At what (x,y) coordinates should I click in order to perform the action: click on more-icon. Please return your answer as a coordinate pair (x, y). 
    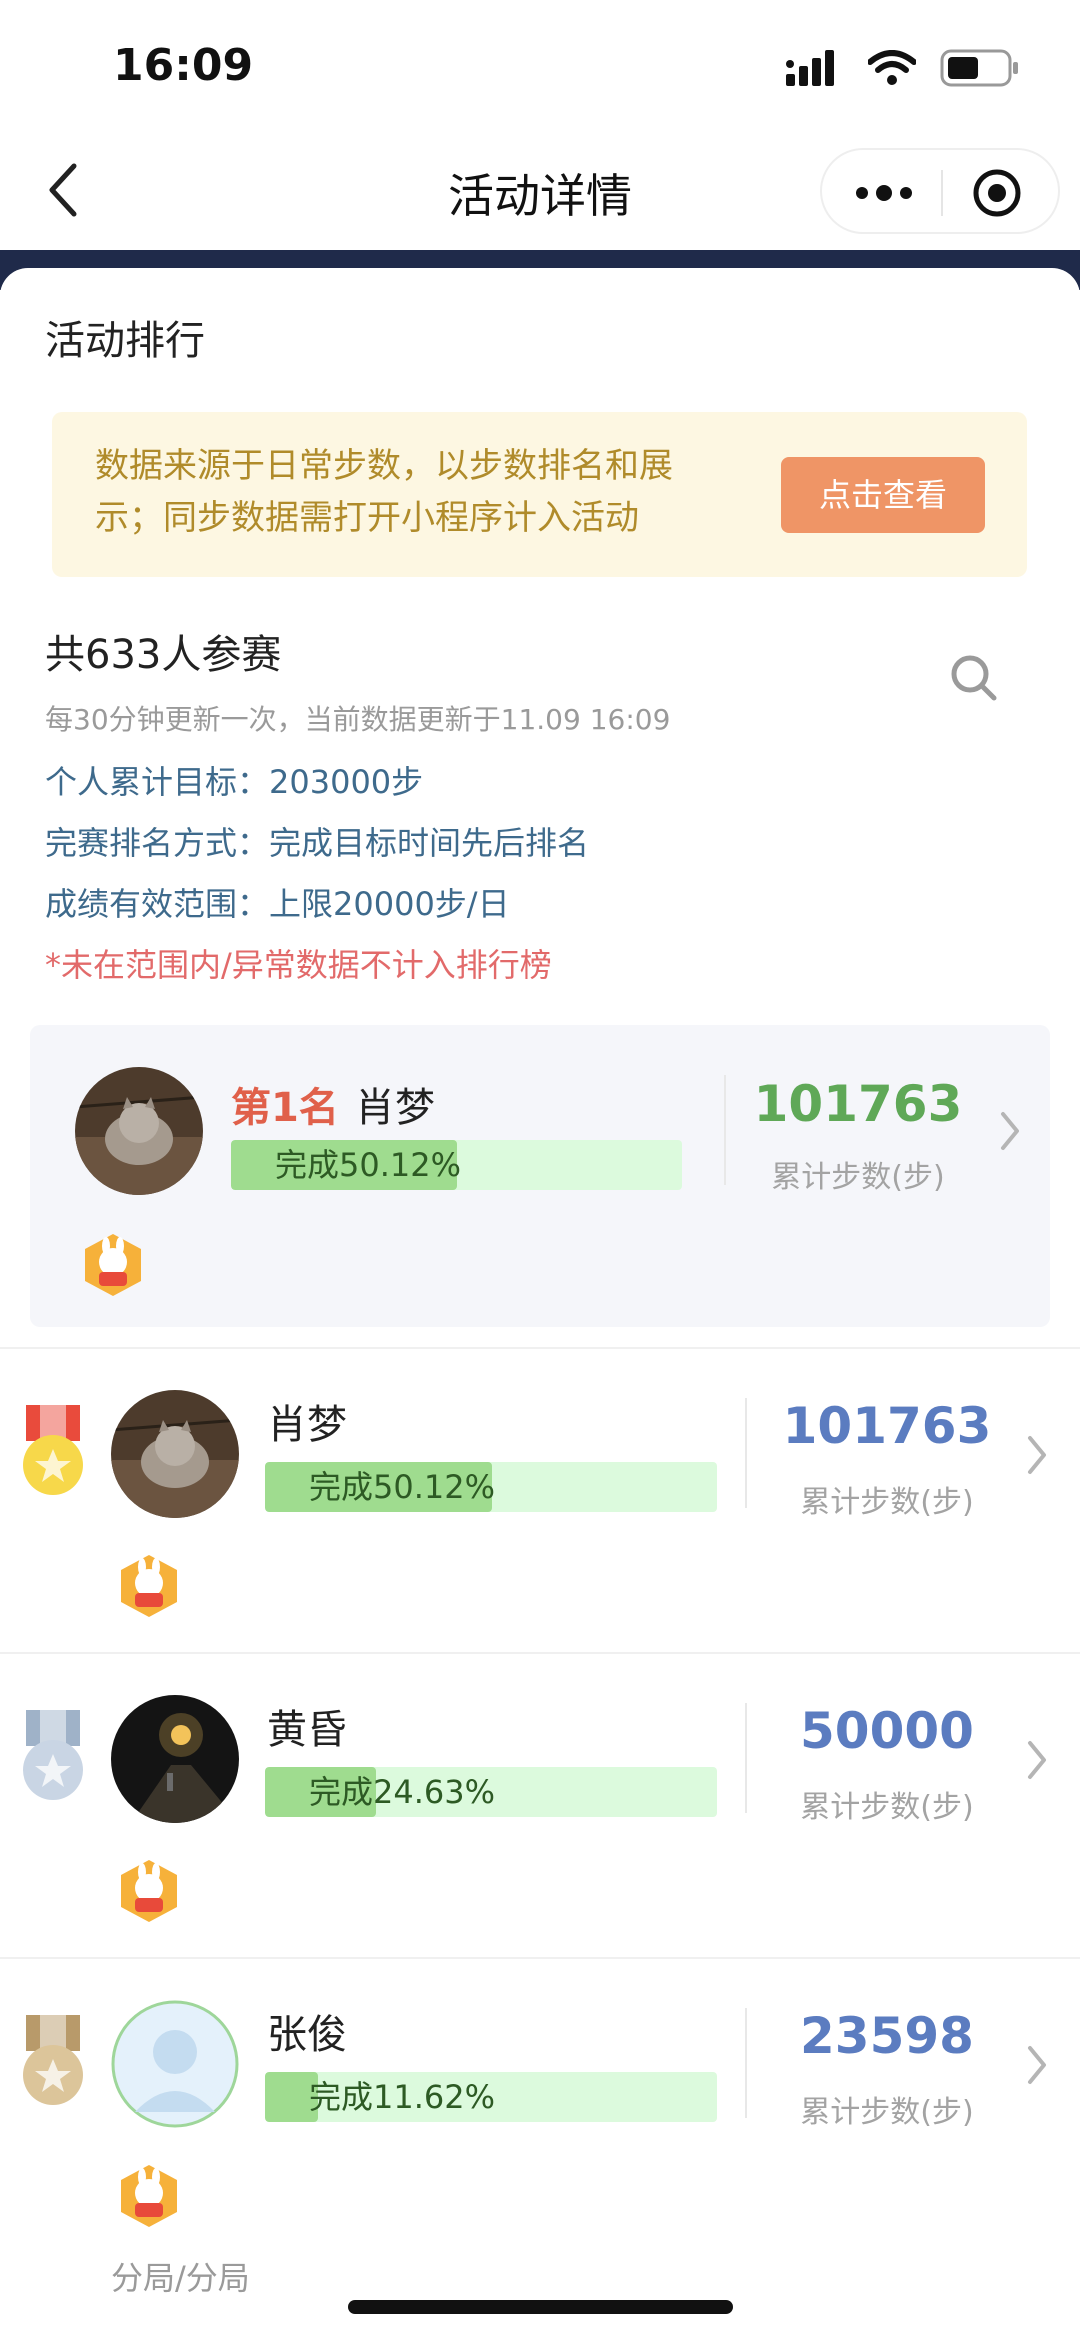
    Looking at the image, I should click on (884, 193).